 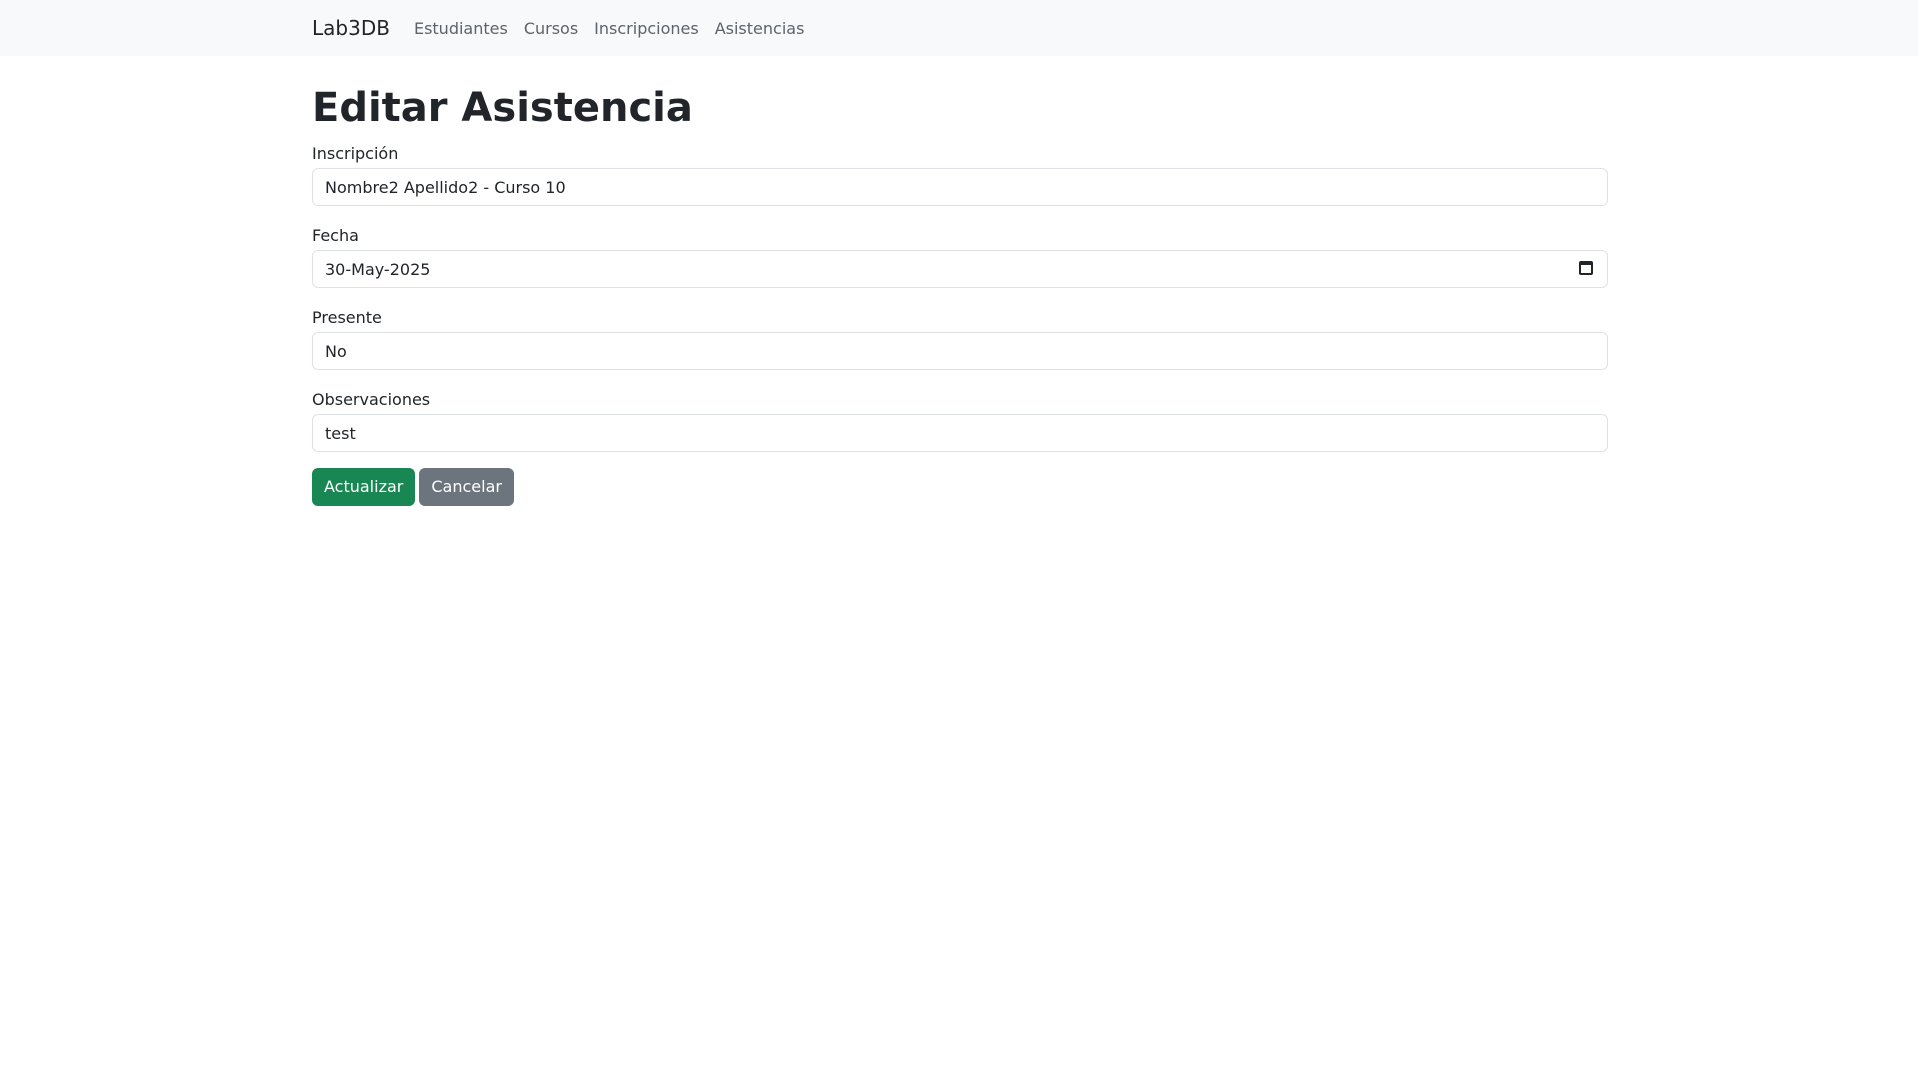 I want to click on observaciones-label: Observaciones, so click(x=371, y=399).